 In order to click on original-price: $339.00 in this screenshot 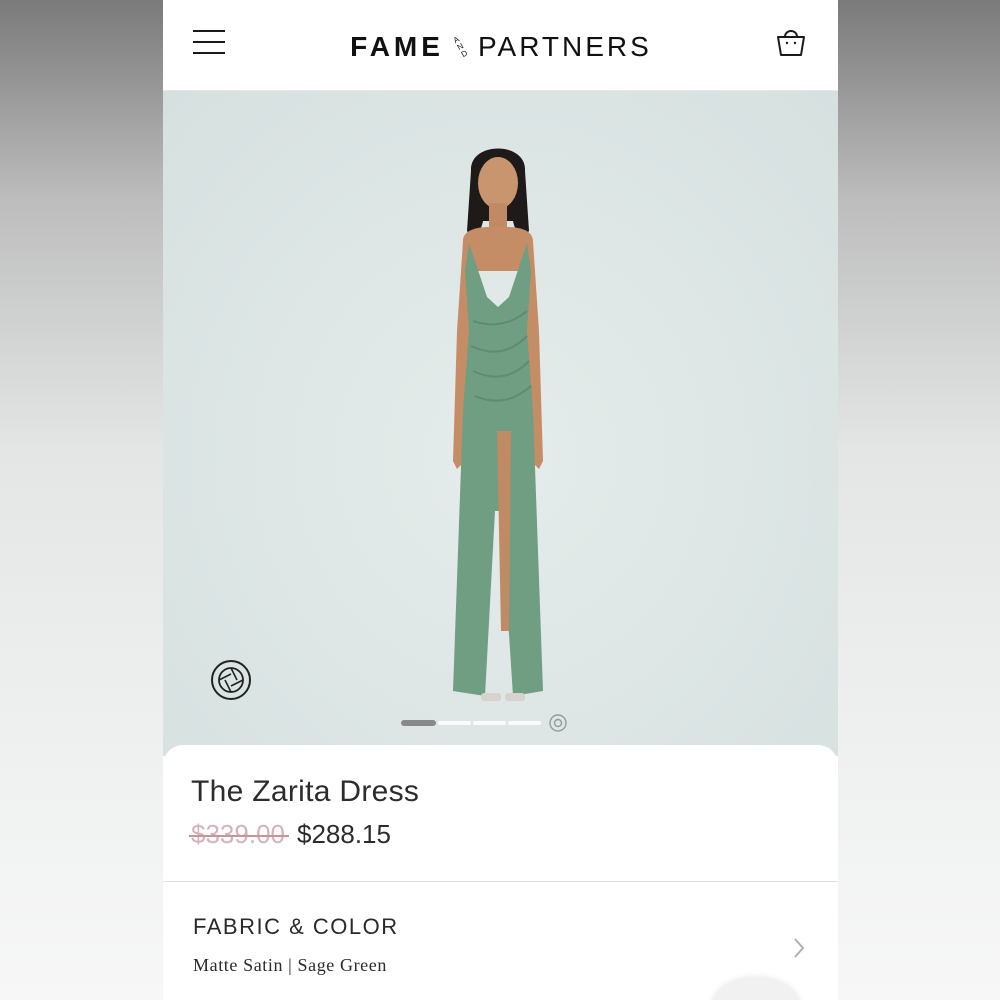, I will do `click(239, 834)`.